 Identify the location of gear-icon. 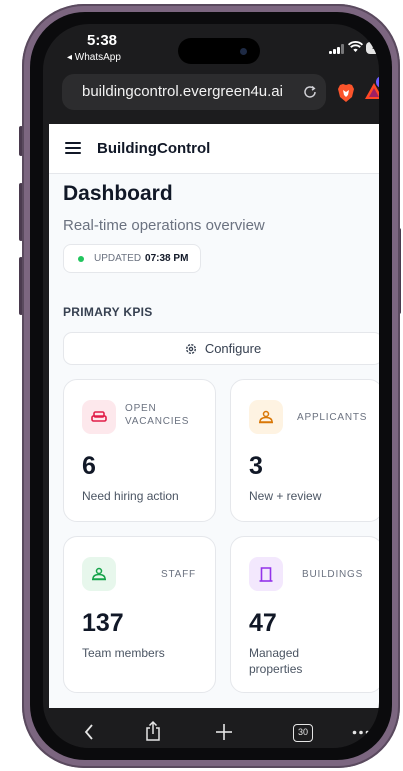
(190, 348).